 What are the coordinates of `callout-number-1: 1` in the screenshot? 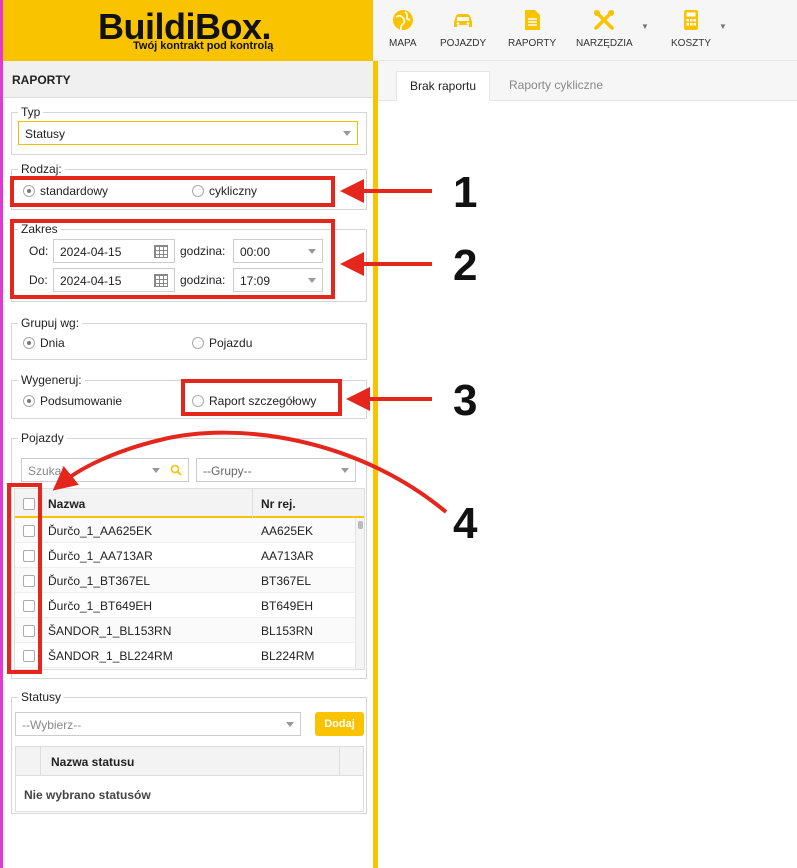 It's located at (465, 192).